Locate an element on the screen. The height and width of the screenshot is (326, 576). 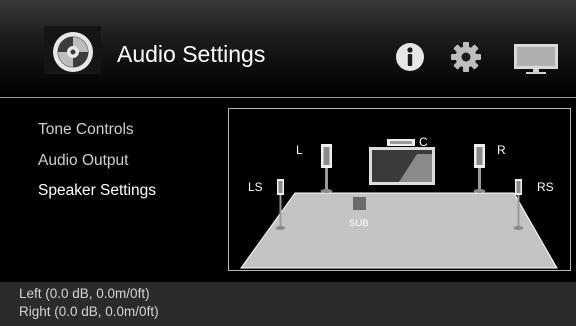
info-icon is located at coordinates (410, 57).